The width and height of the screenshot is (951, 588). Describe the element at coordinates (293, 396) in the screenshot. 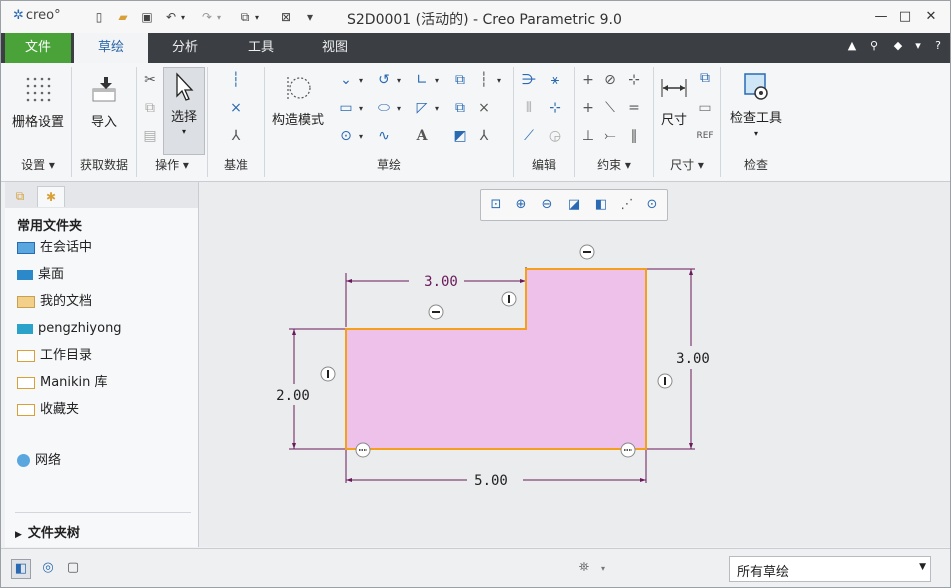

I see `dim-left-height: 2.00` at that location.